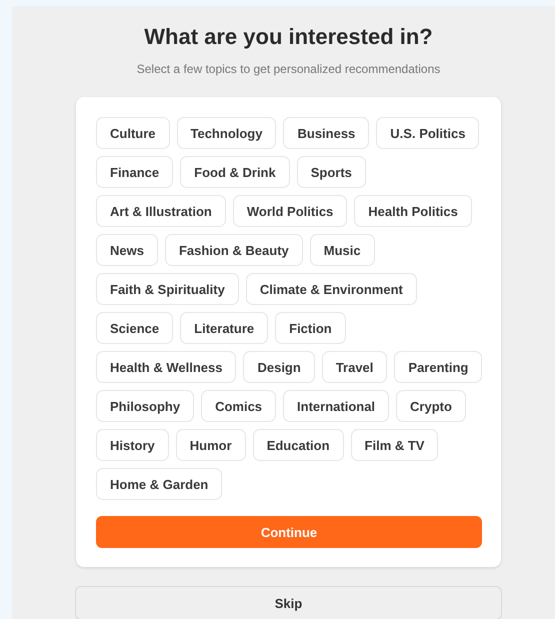  What do you see at coordinates (211, 445) in the screenshot?
I see `topic-chip: Humor` at bounding box center [211, 445].